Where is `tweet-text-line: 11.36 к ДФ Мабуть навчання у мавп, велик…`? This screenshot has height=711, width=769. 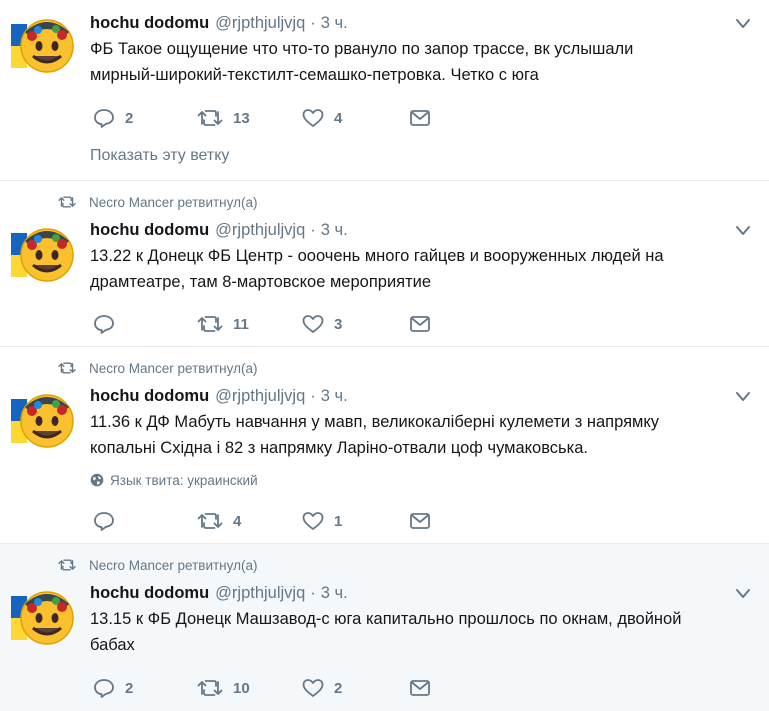 tweet-text-line: 11.36 к ДФ Мабуть навчання у мавп, велик… is located at coordinates (375, 422).